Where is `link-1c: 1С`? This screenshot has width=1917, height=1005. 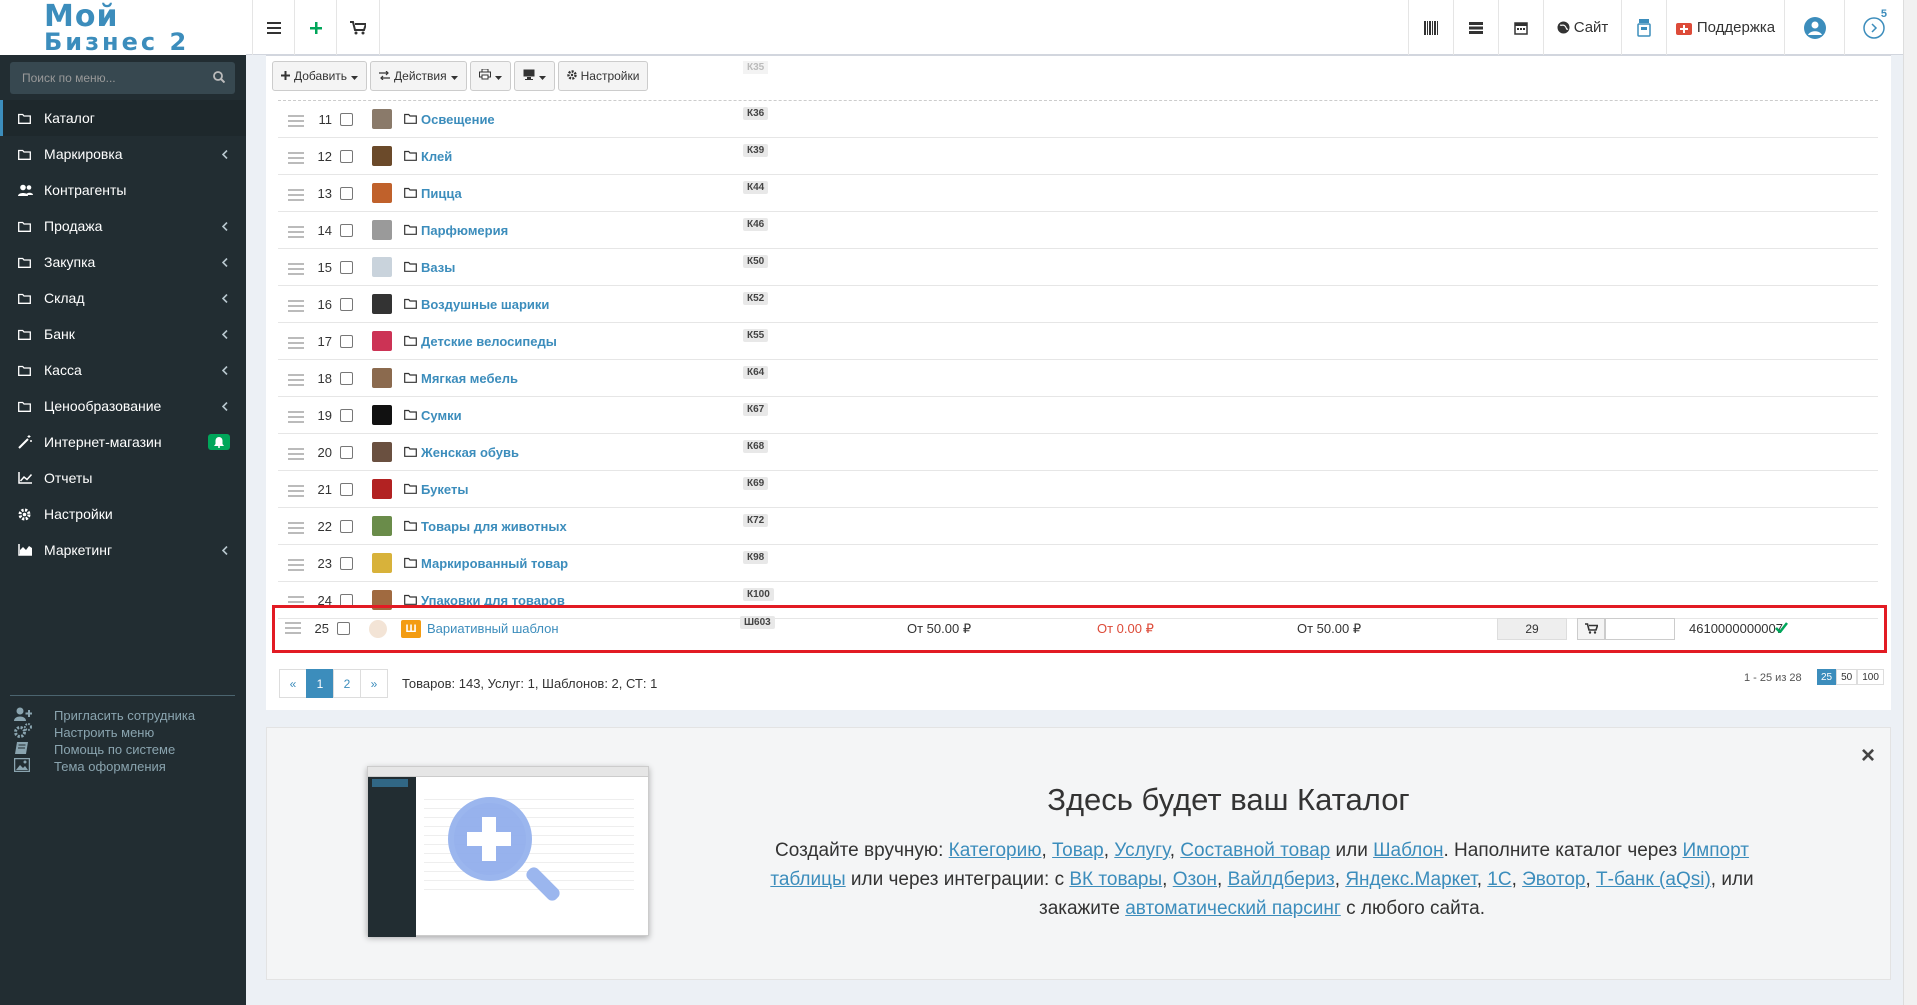
link-1c: 1С is located at coordinates (1499, 879).